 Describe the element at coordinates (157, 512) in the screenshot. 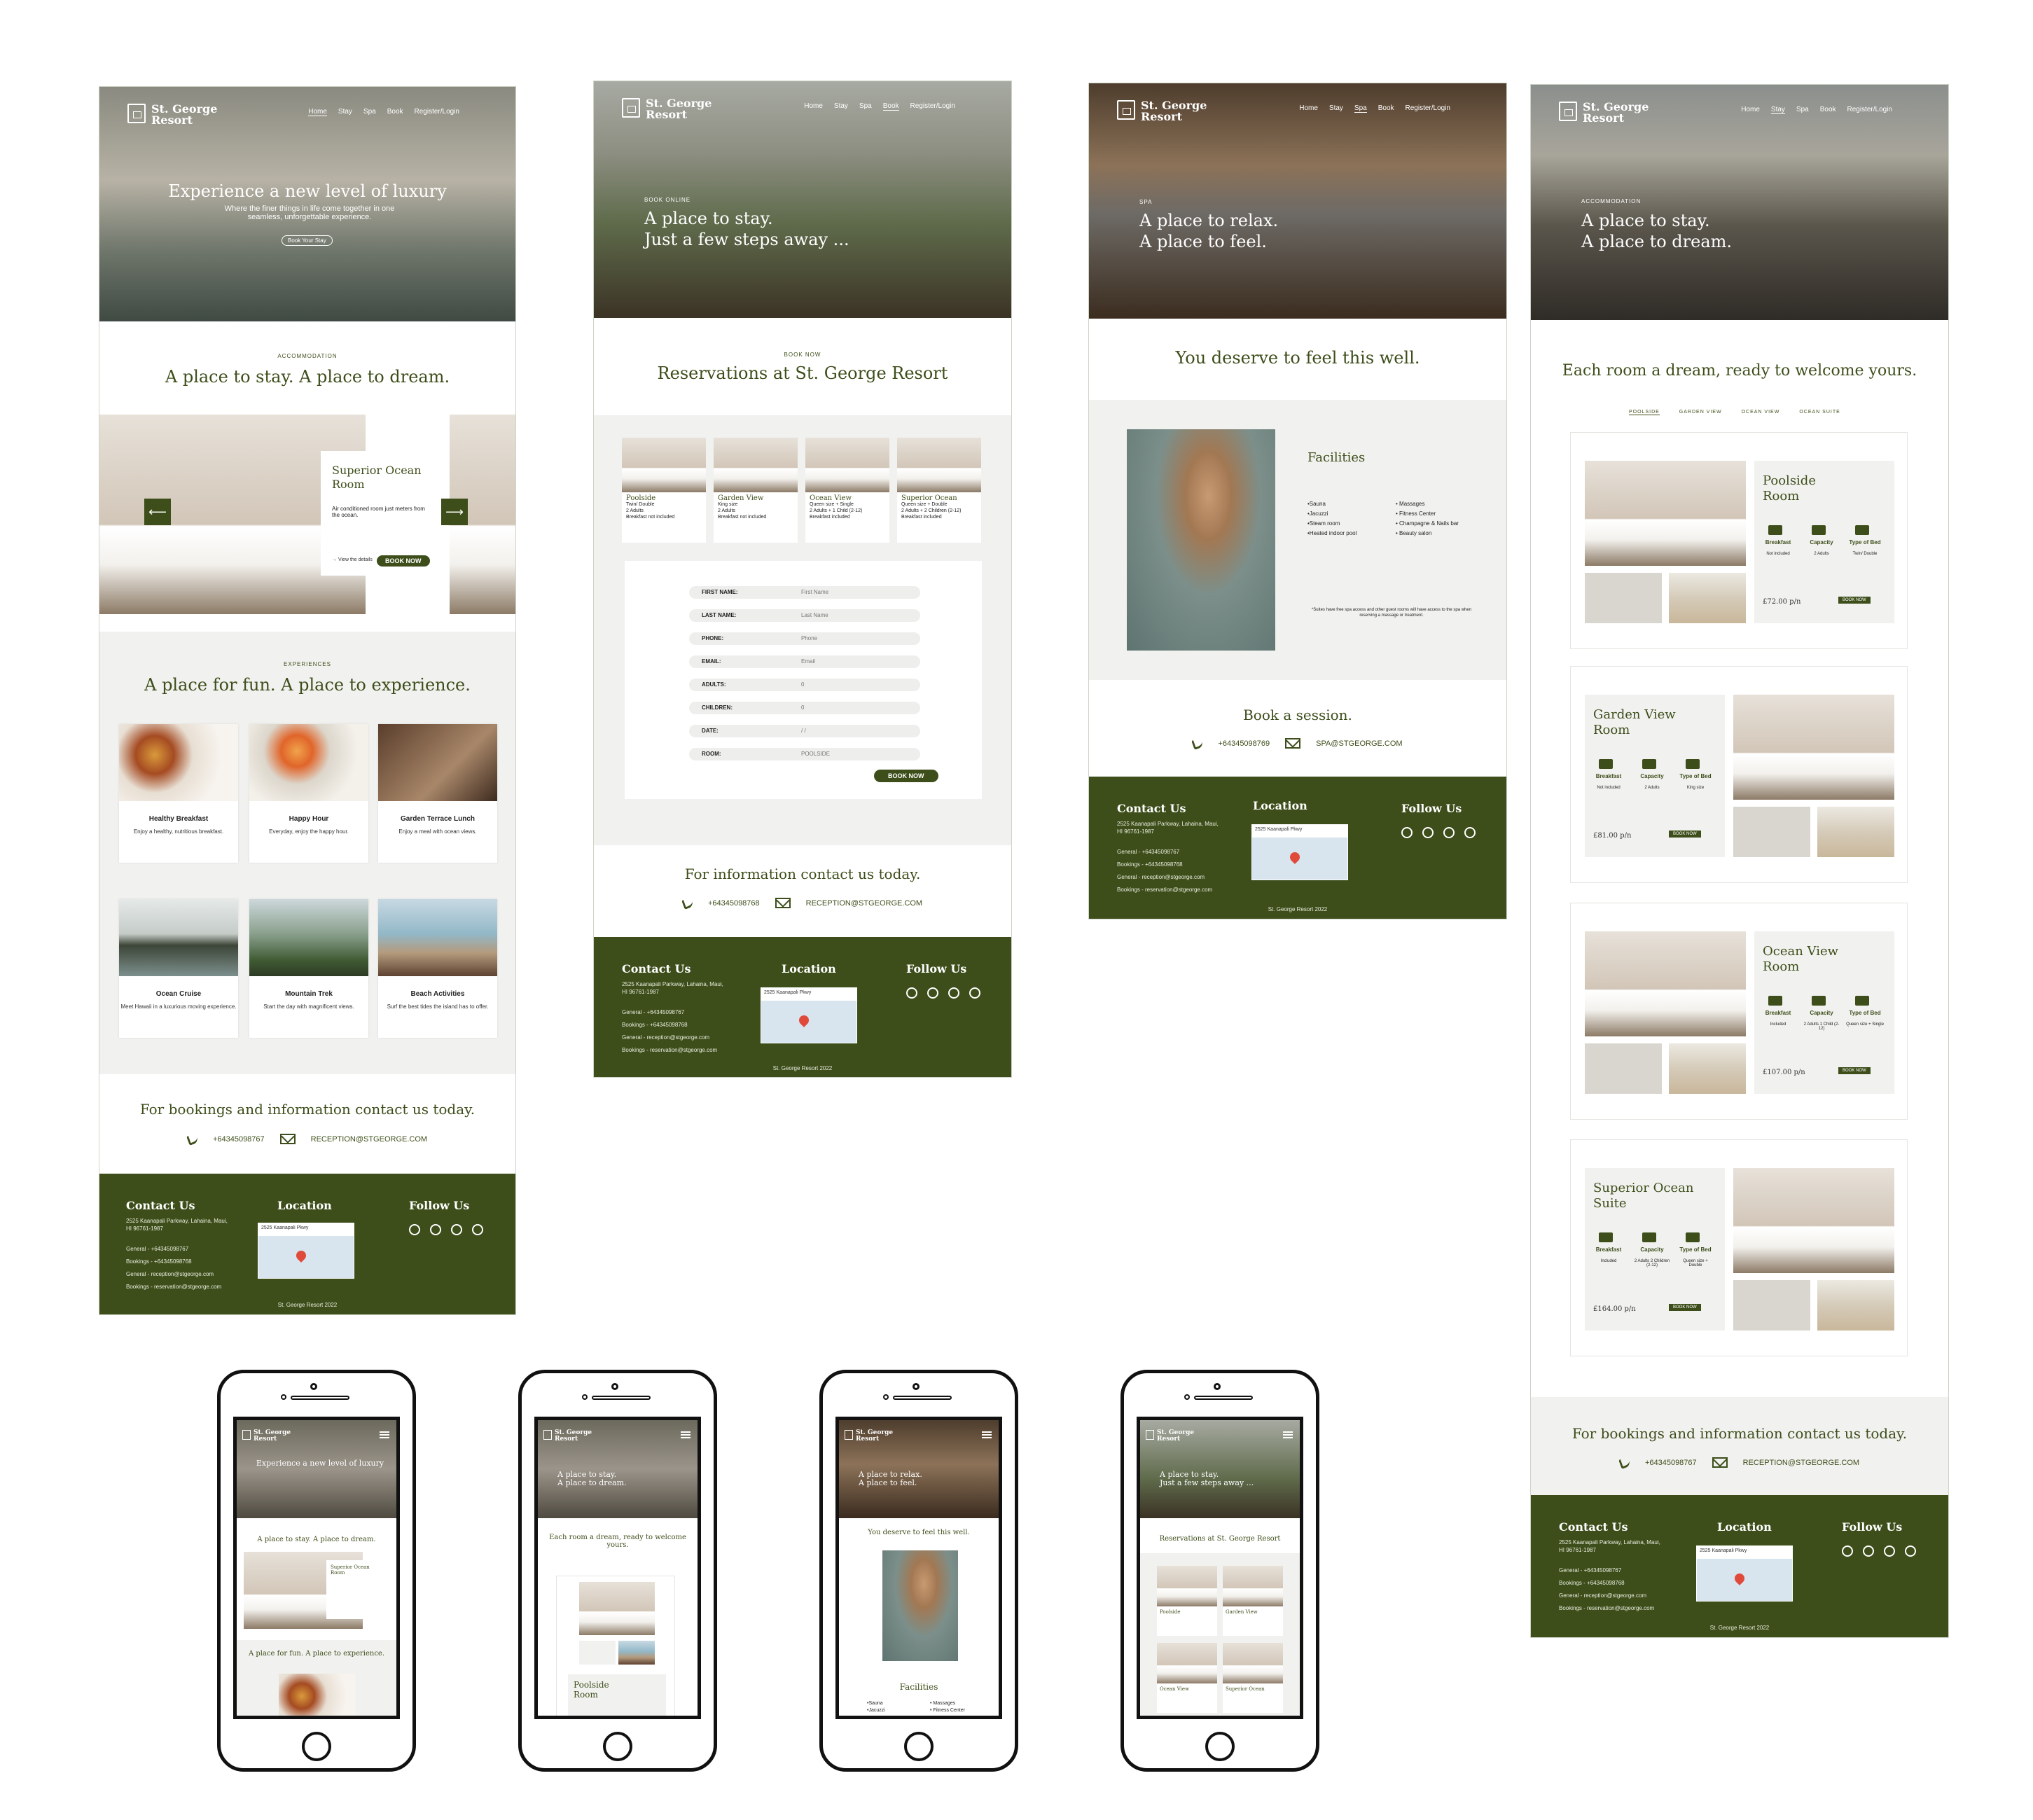

I see `carousel-prev-button: ⟵` at that location.